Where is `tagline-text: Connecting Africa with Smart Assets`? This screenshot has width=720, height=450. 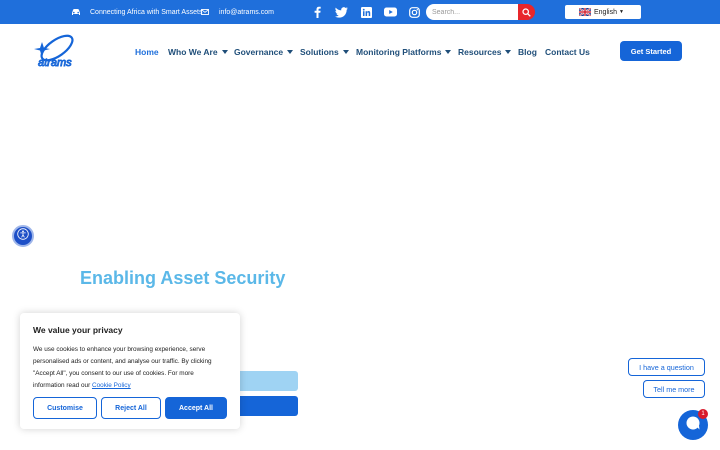
tagline-text: Connecting Africa with Smart Assets is located at coordinates (146, 12).